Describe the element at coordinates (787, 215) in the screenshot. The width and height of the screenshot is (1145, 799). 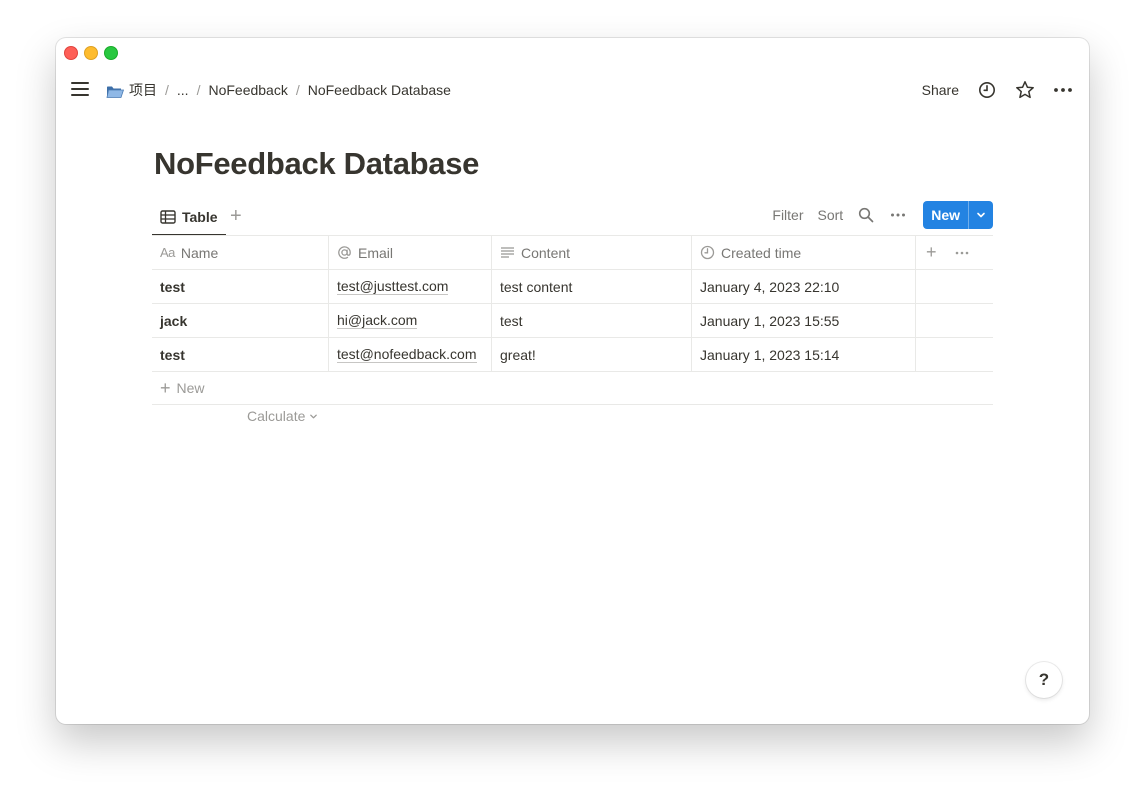
I see `filter-button: Filter` at that location.